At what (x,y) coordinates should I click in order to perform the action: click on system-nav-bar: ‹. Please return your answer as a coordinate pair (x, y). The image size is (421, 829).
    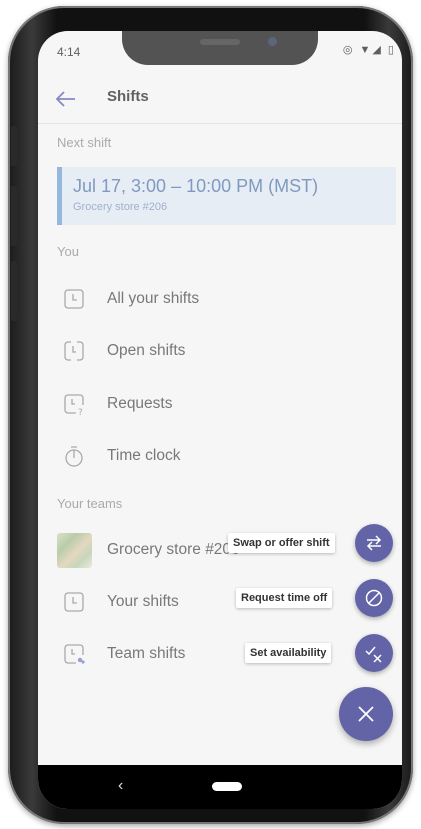
    Looking at the image, I should click on (220, 787).